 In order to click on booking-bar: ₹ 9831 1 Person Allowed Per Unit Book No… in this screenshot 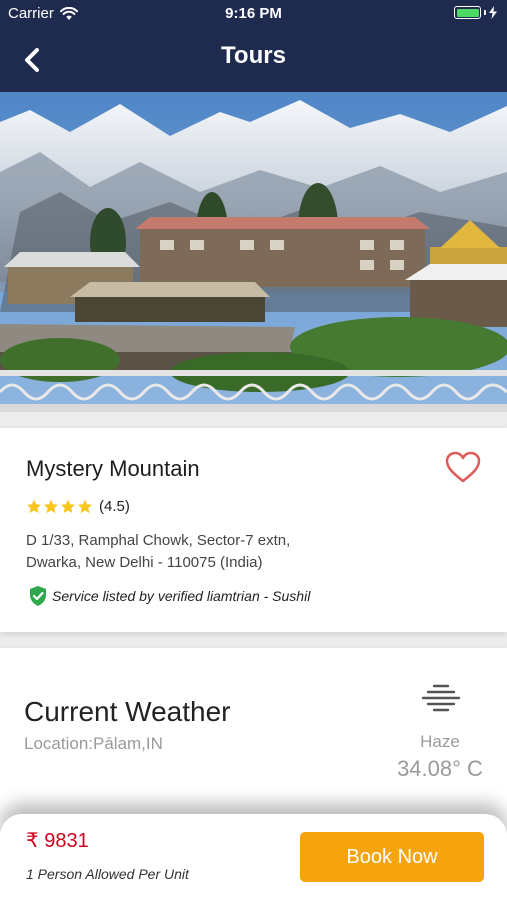, I will do `click(253, 857)`.